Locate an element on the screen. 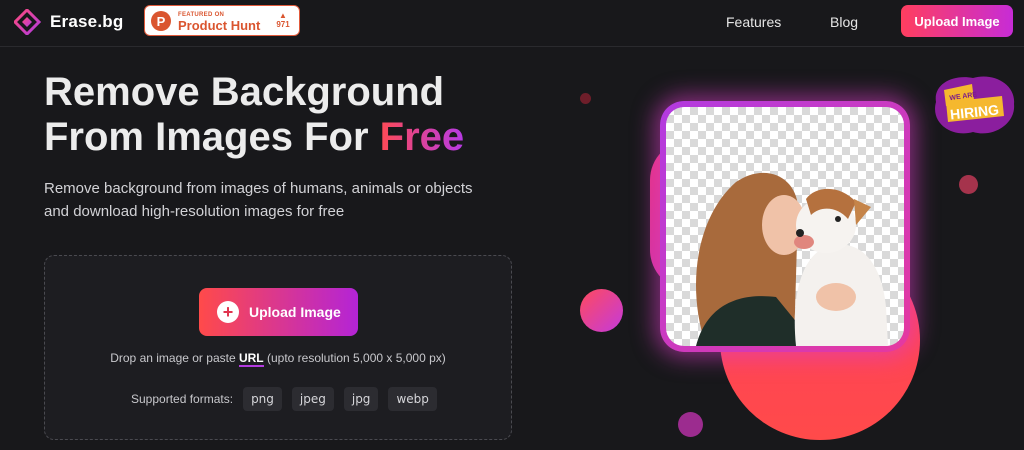 Image resolution: width=1024 pixels, height=450 pixels. transparent-background-preview is located at coordinates (785, 226).